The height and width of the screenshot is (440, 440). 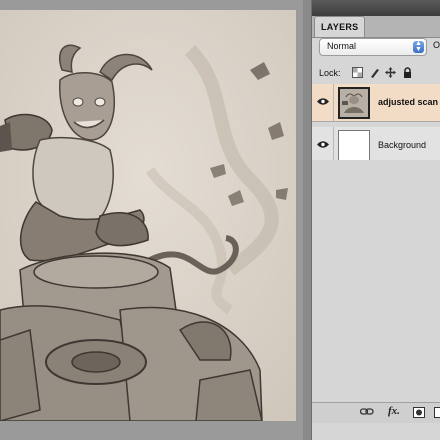 I want to click on layer-style-icon: fx., so click(x=394, y=411).